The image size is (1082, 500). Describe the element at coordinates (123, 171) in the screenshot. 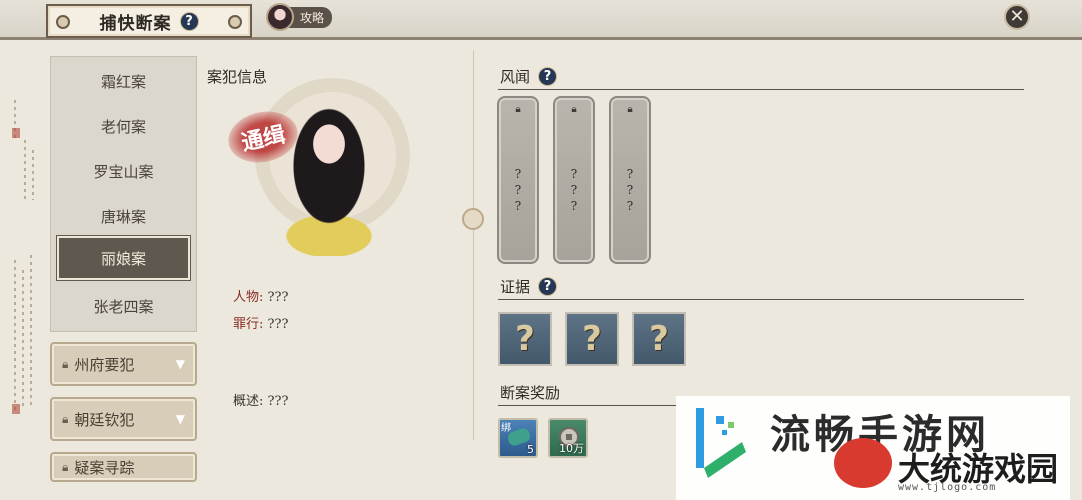

I see `case-item: 罗宝山案` at that location.